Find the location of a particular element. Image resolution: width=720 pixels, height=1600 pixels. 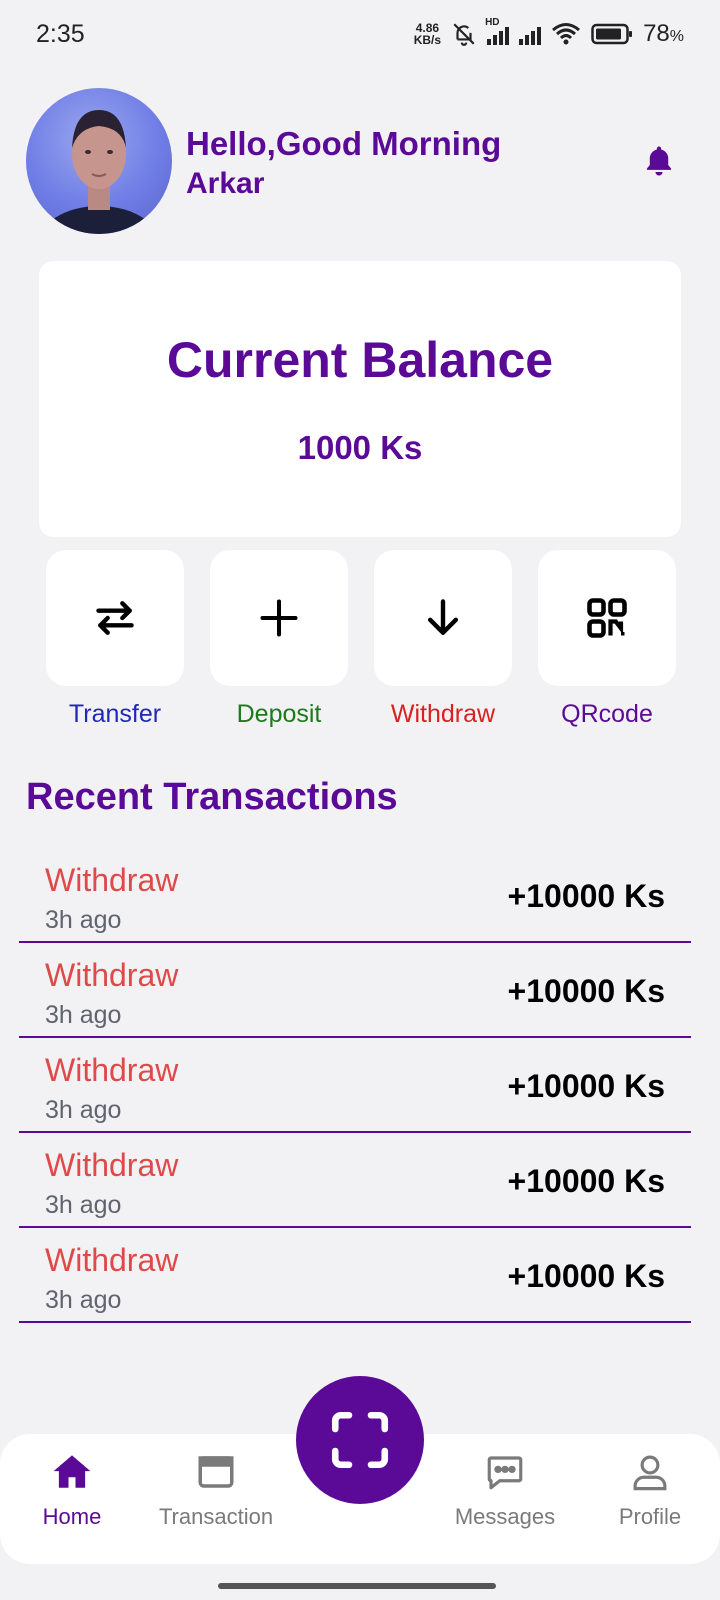

qrcode-action: QRcode is located at coordinates (607, 639).